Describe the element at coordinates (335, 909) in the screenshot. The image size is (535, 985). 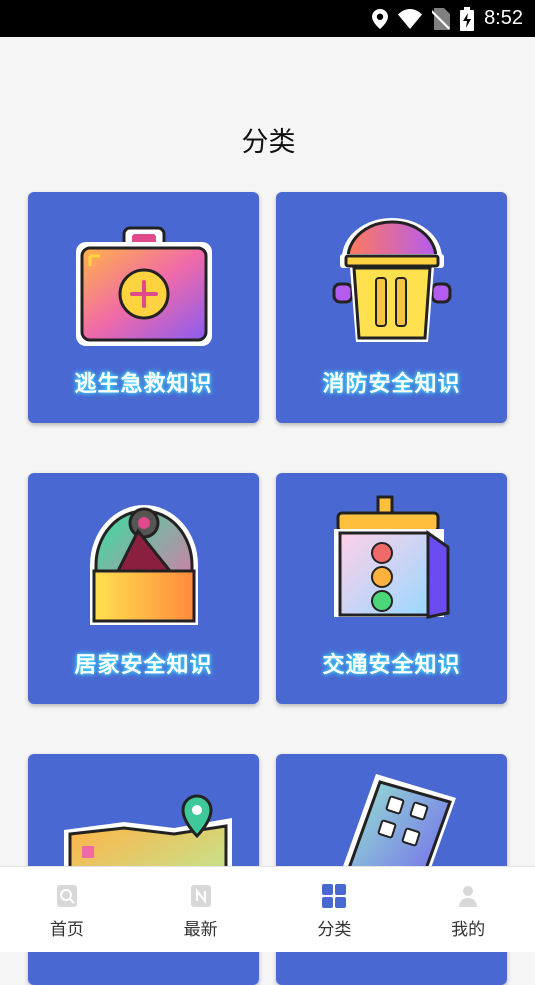
I see `tab-category: 分类` at that location.